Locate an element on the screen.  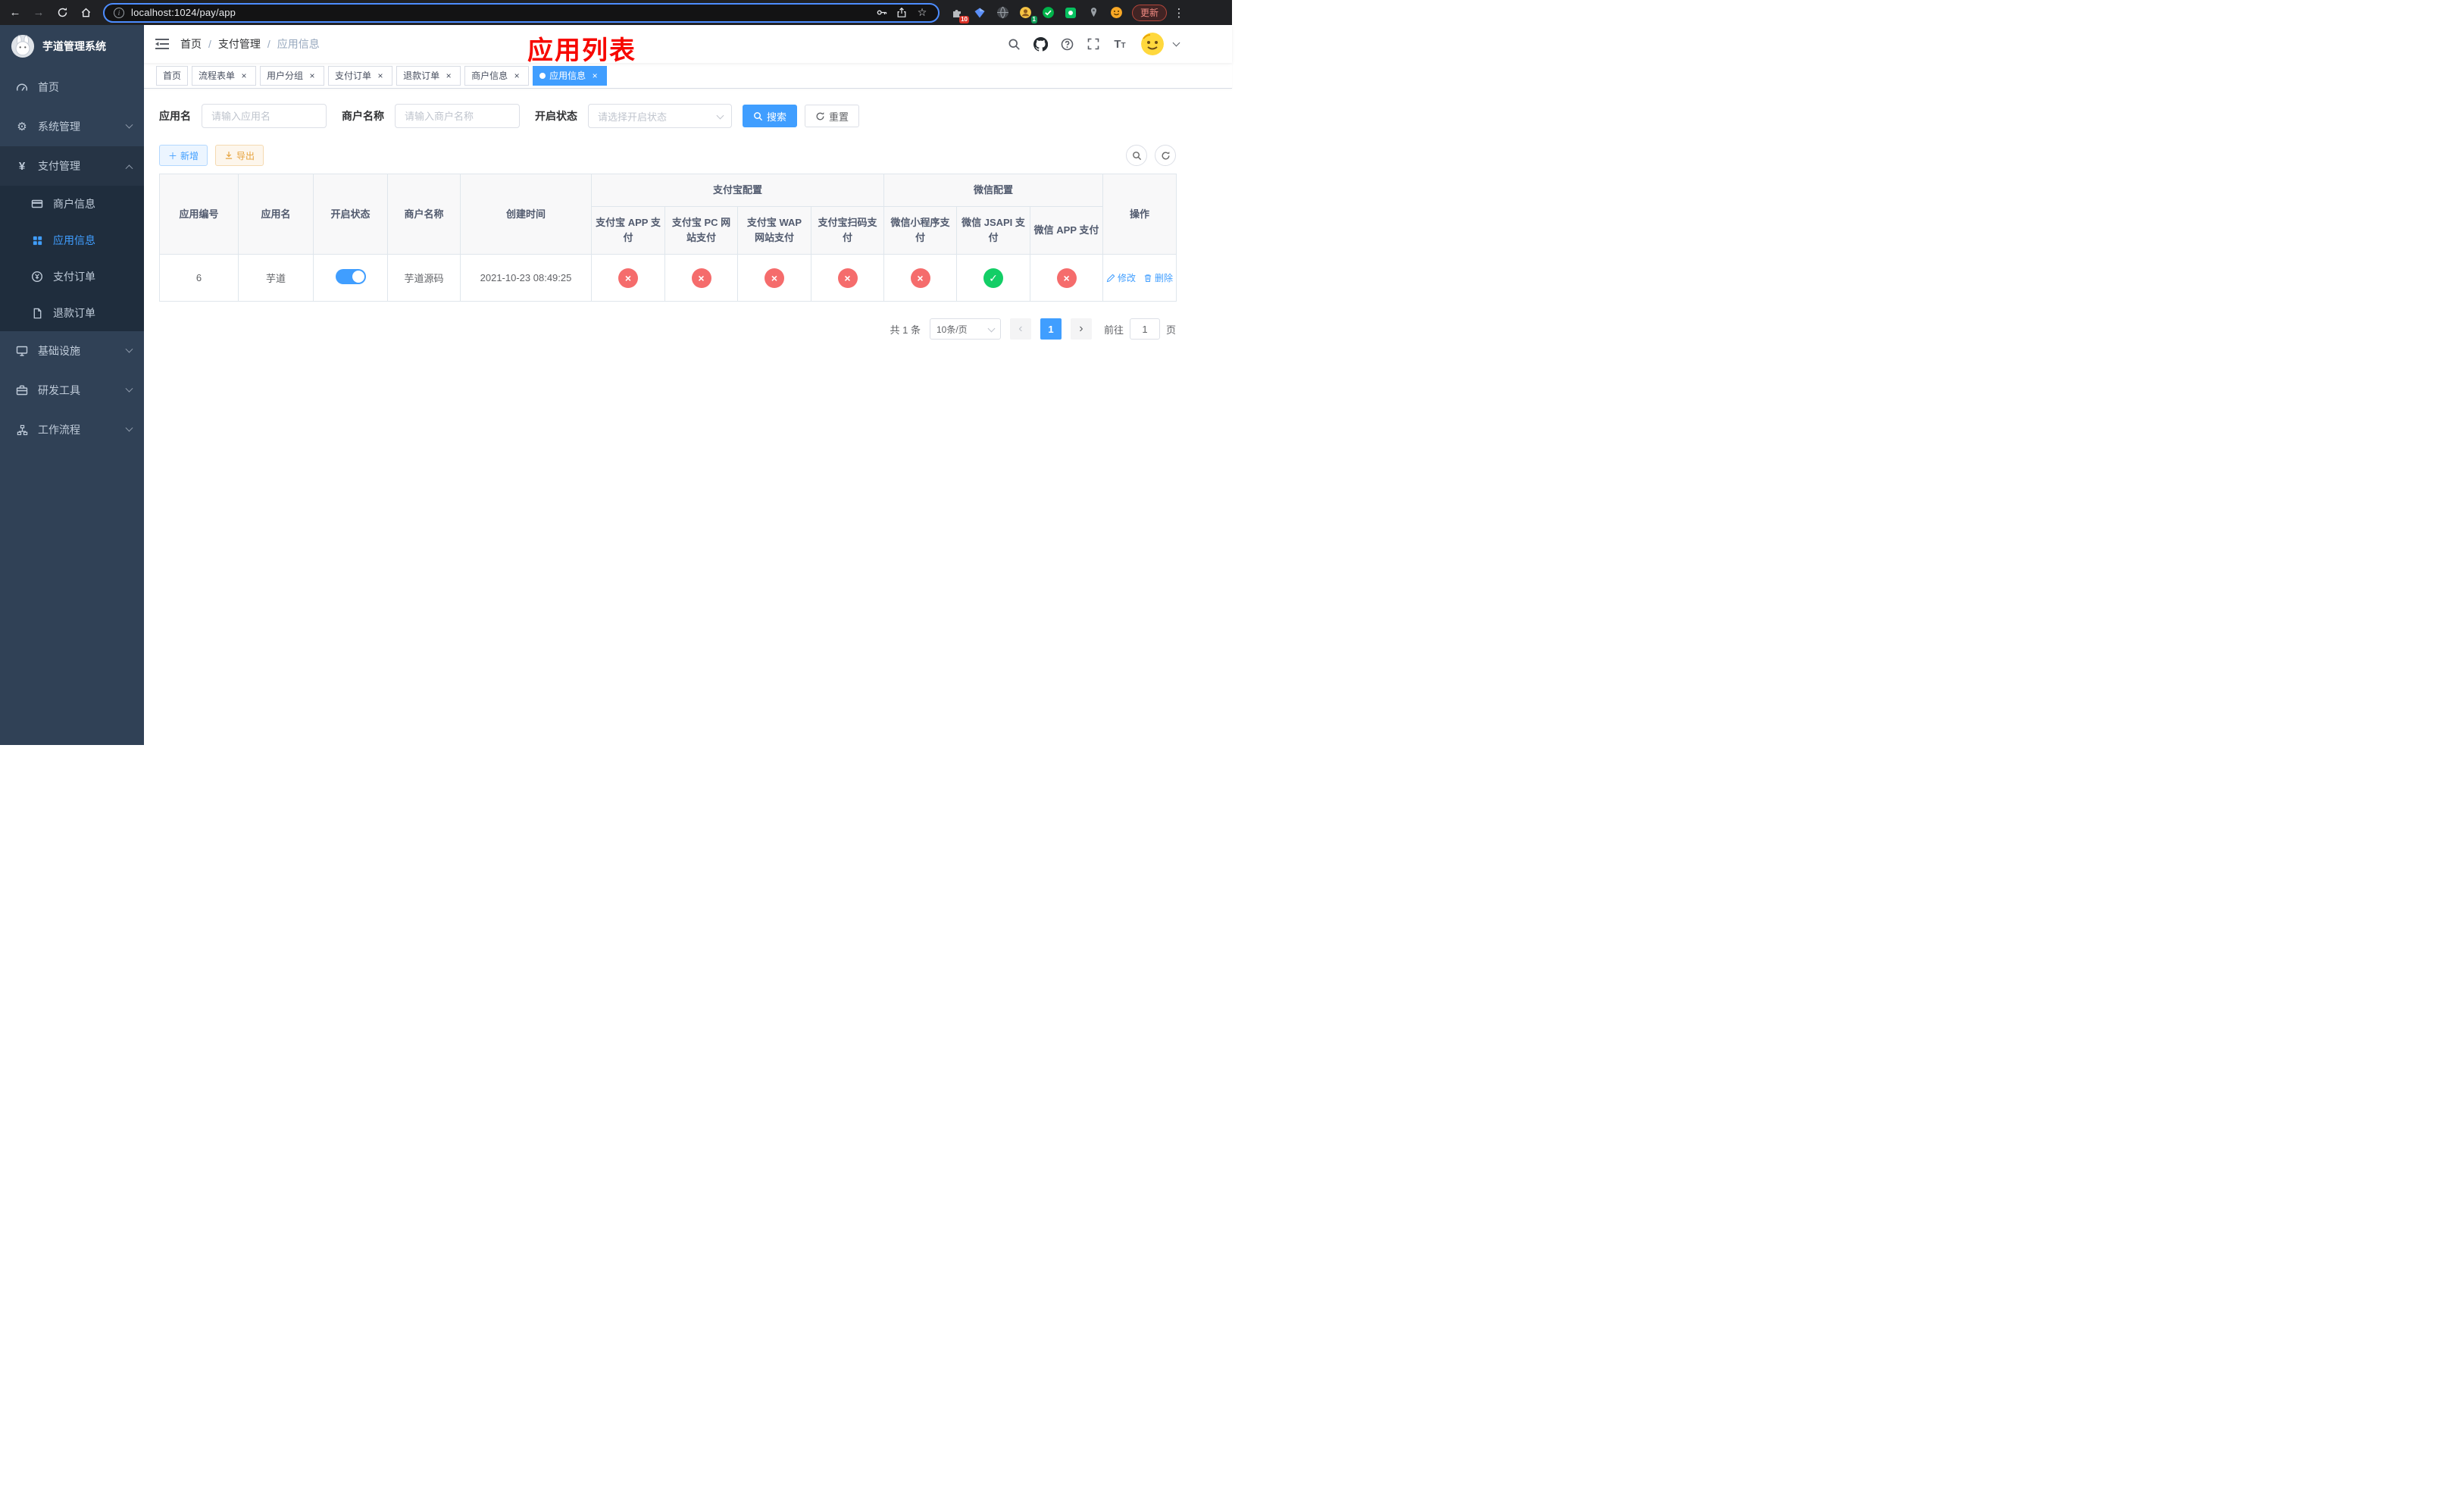
status-select: 请选择开启状态 is located at coordinates (660, 116).